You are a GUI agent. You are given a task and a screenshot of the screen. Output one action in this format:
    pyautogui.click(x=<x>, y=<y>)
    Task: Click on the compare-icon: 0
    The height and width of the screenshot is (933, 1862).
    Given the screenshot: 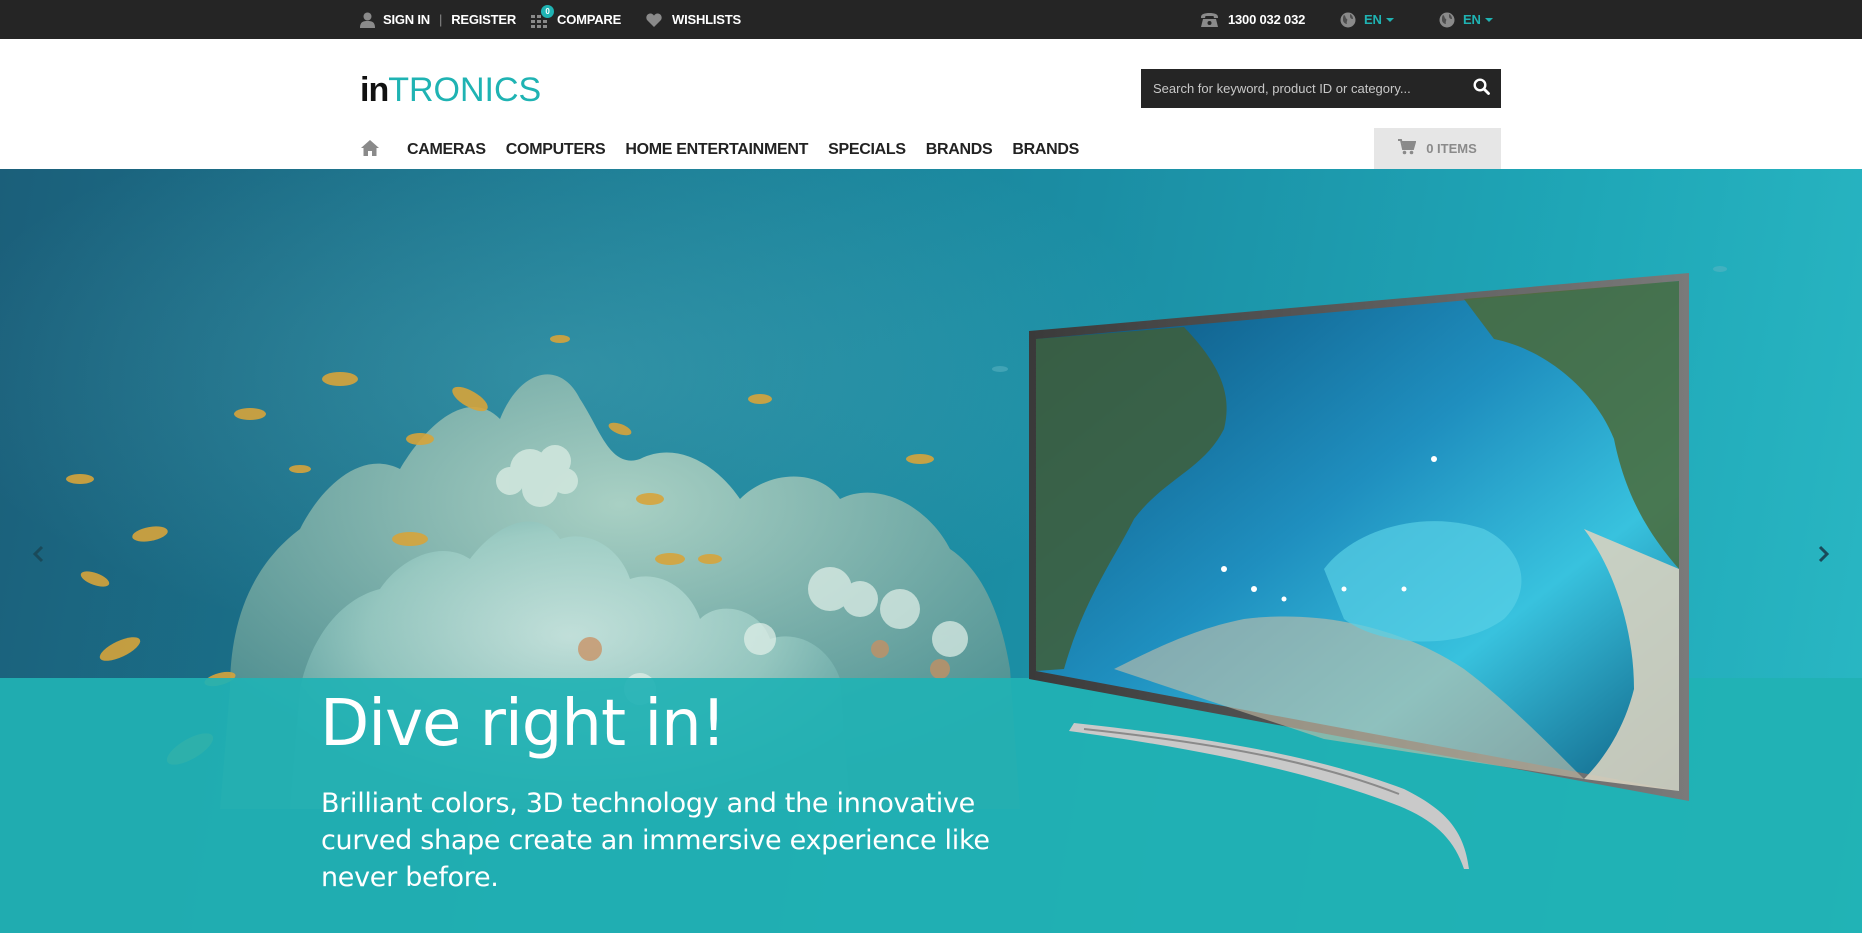 What is the action you would take?
    pyautogui.click(x=542, y=16)
    